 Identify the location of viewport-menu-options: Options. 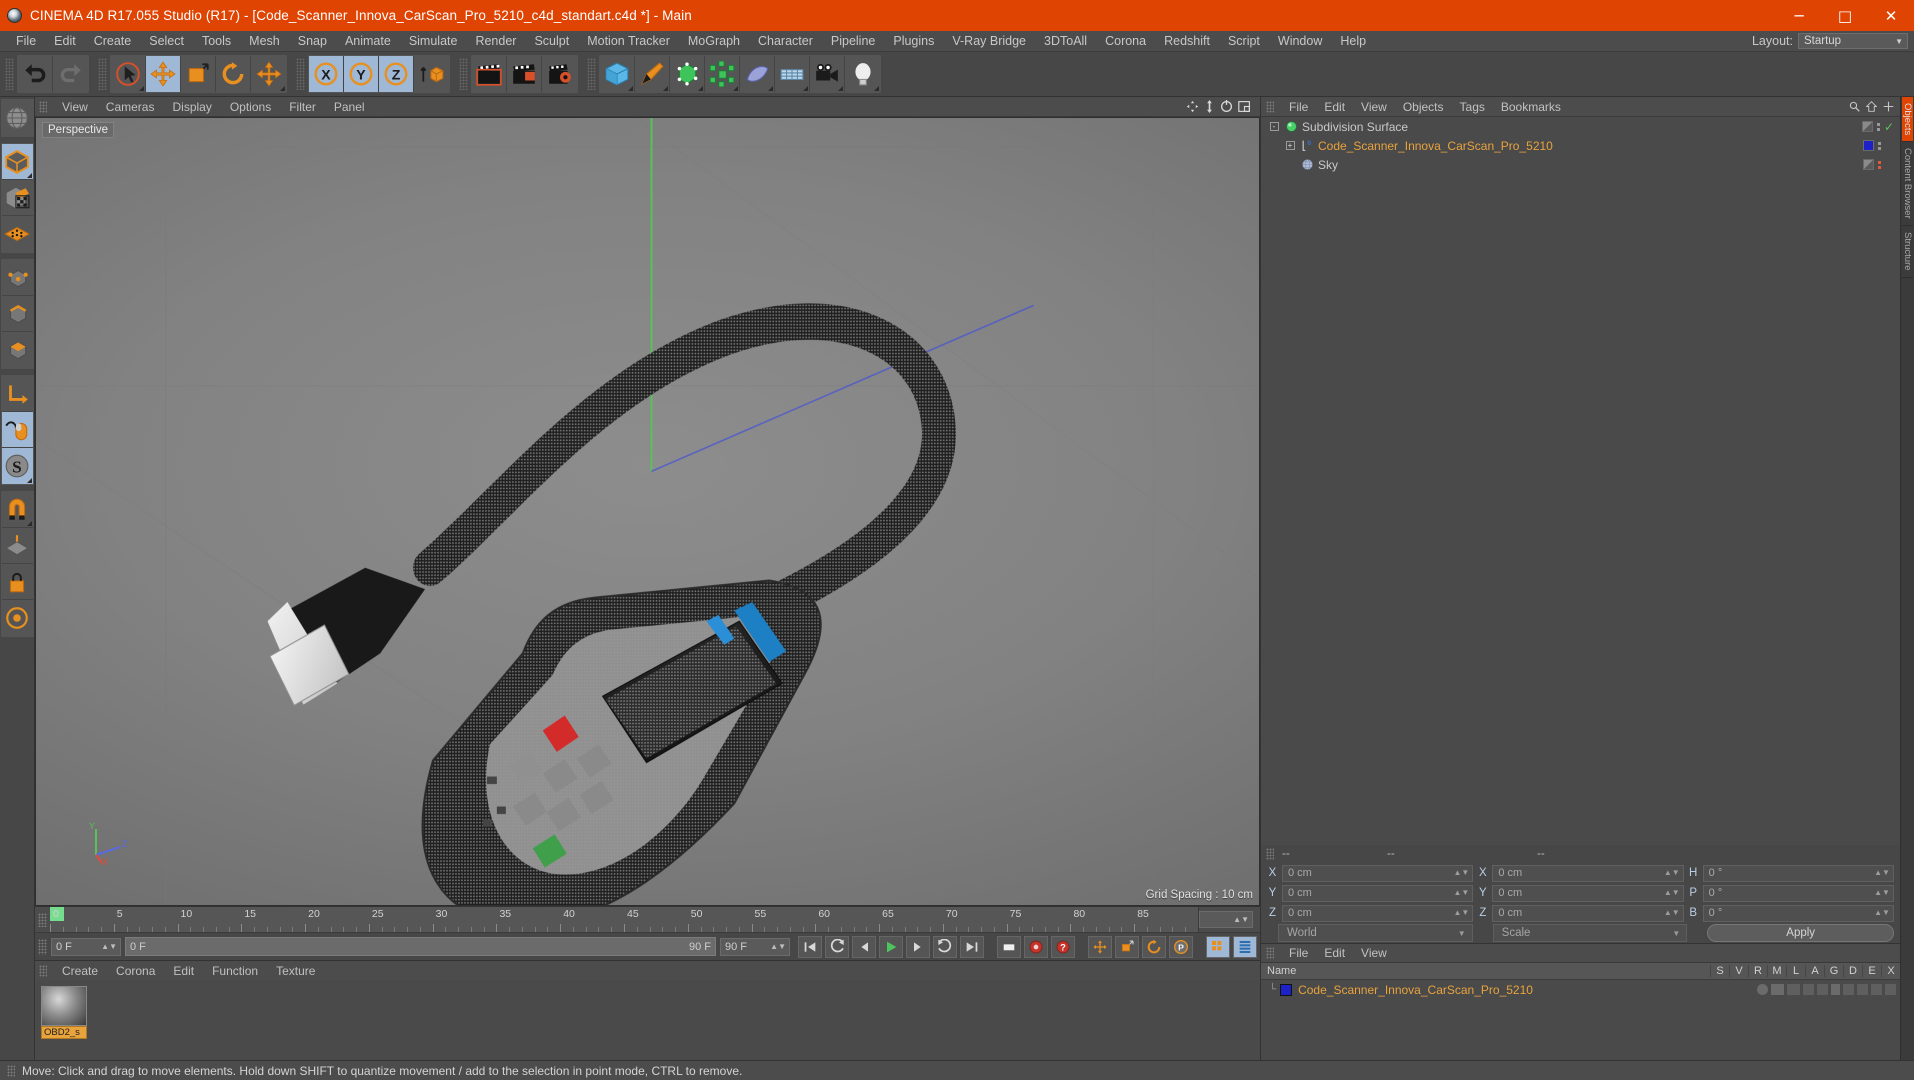
(250, 107).